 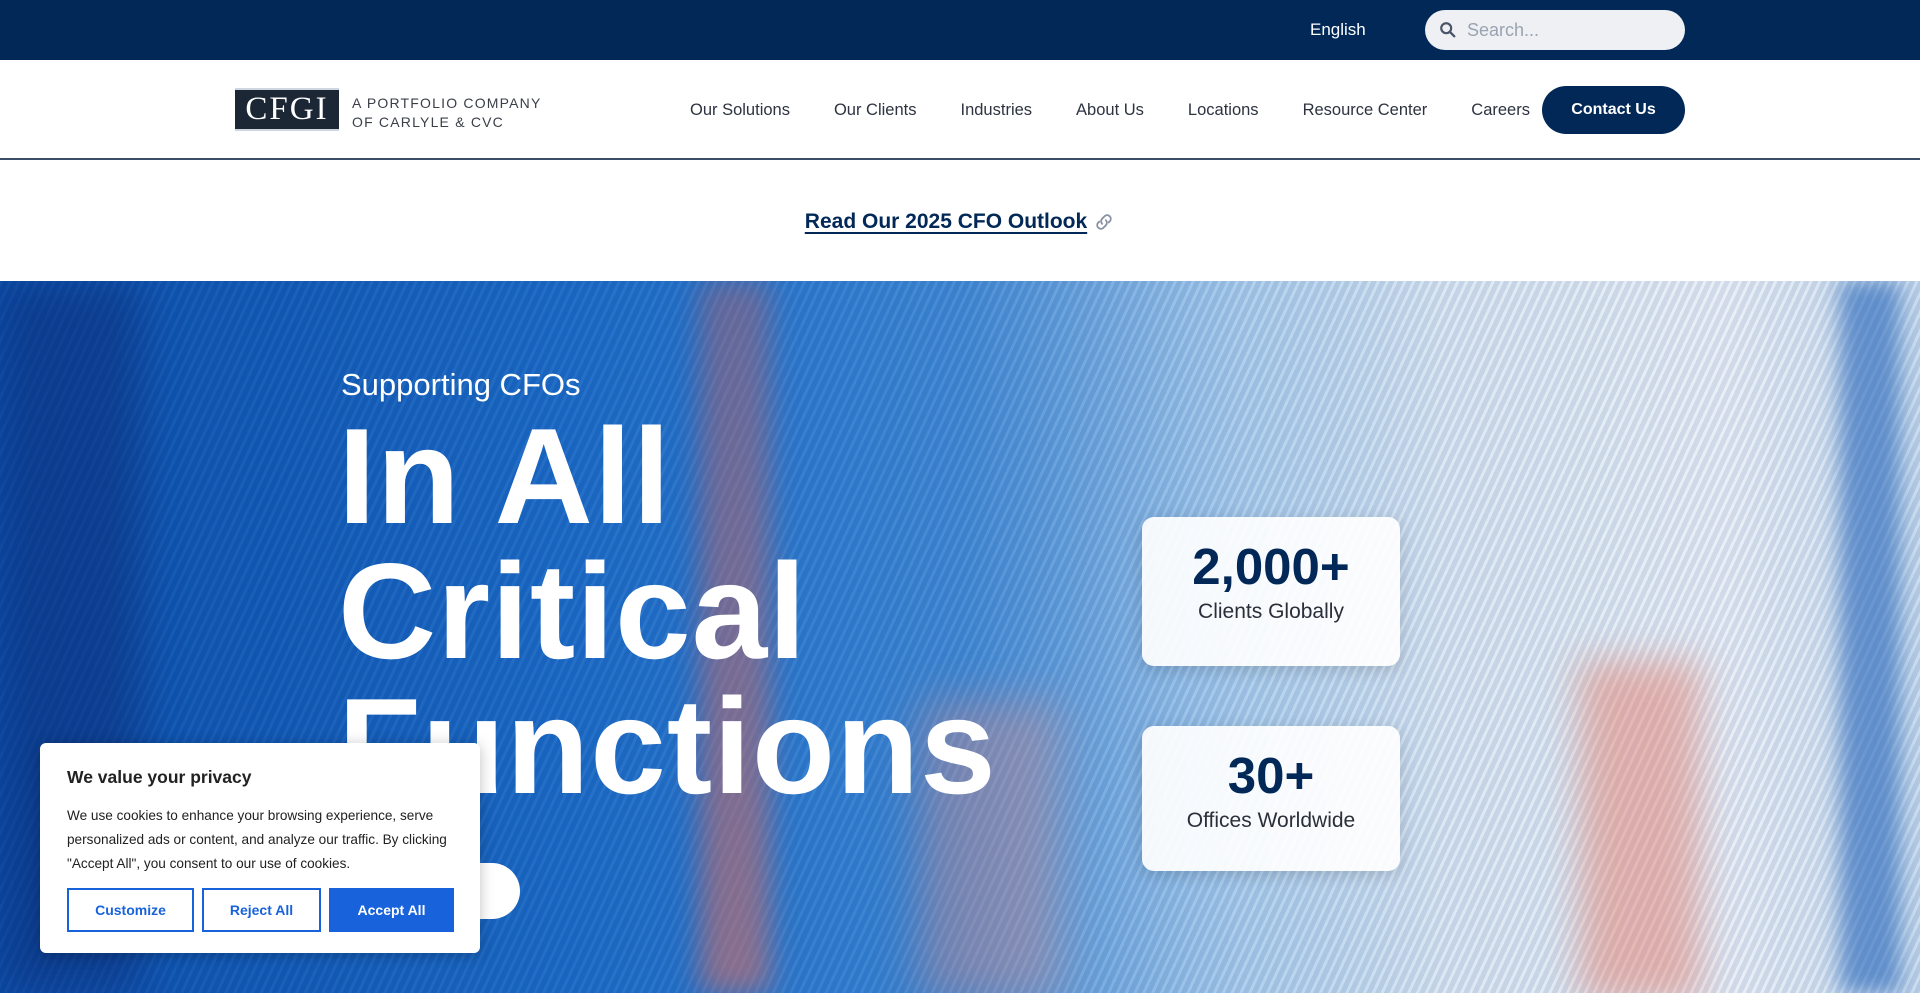 I want to click on search-input, so click(x=1569, y=30).